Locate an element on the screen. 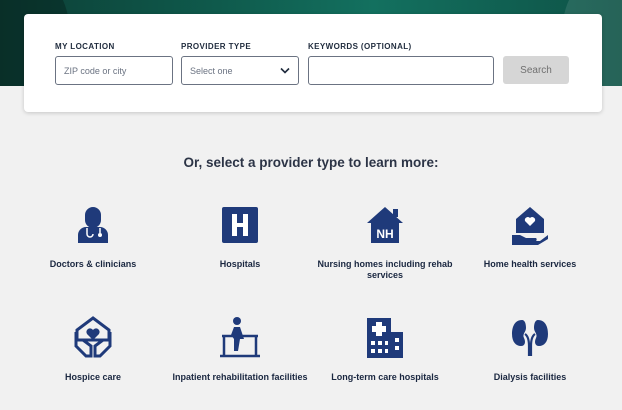  svg-text: NH is located at coordinates (384, 234).